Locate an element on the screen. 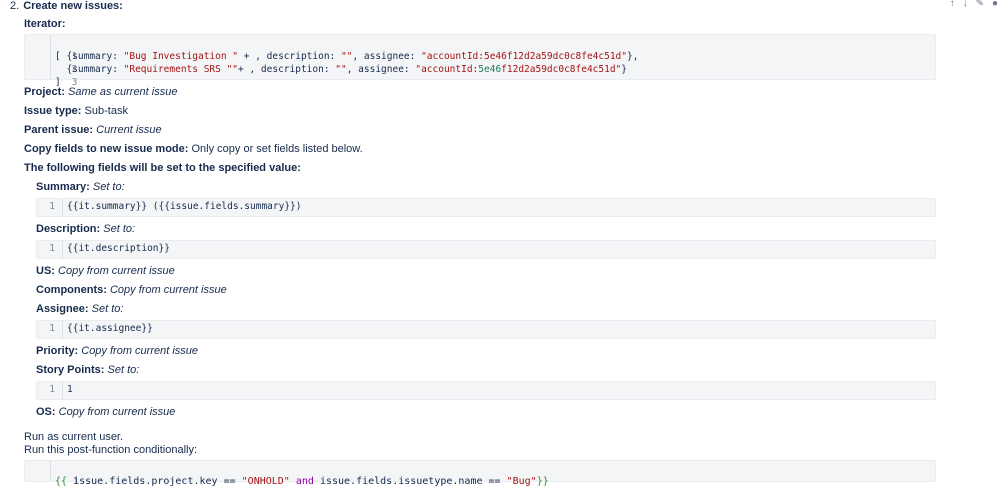 The width and height of the screenshot is (998, 500). issue-type-row: Issue type: Sub-task is located at coordinates (76, 111).